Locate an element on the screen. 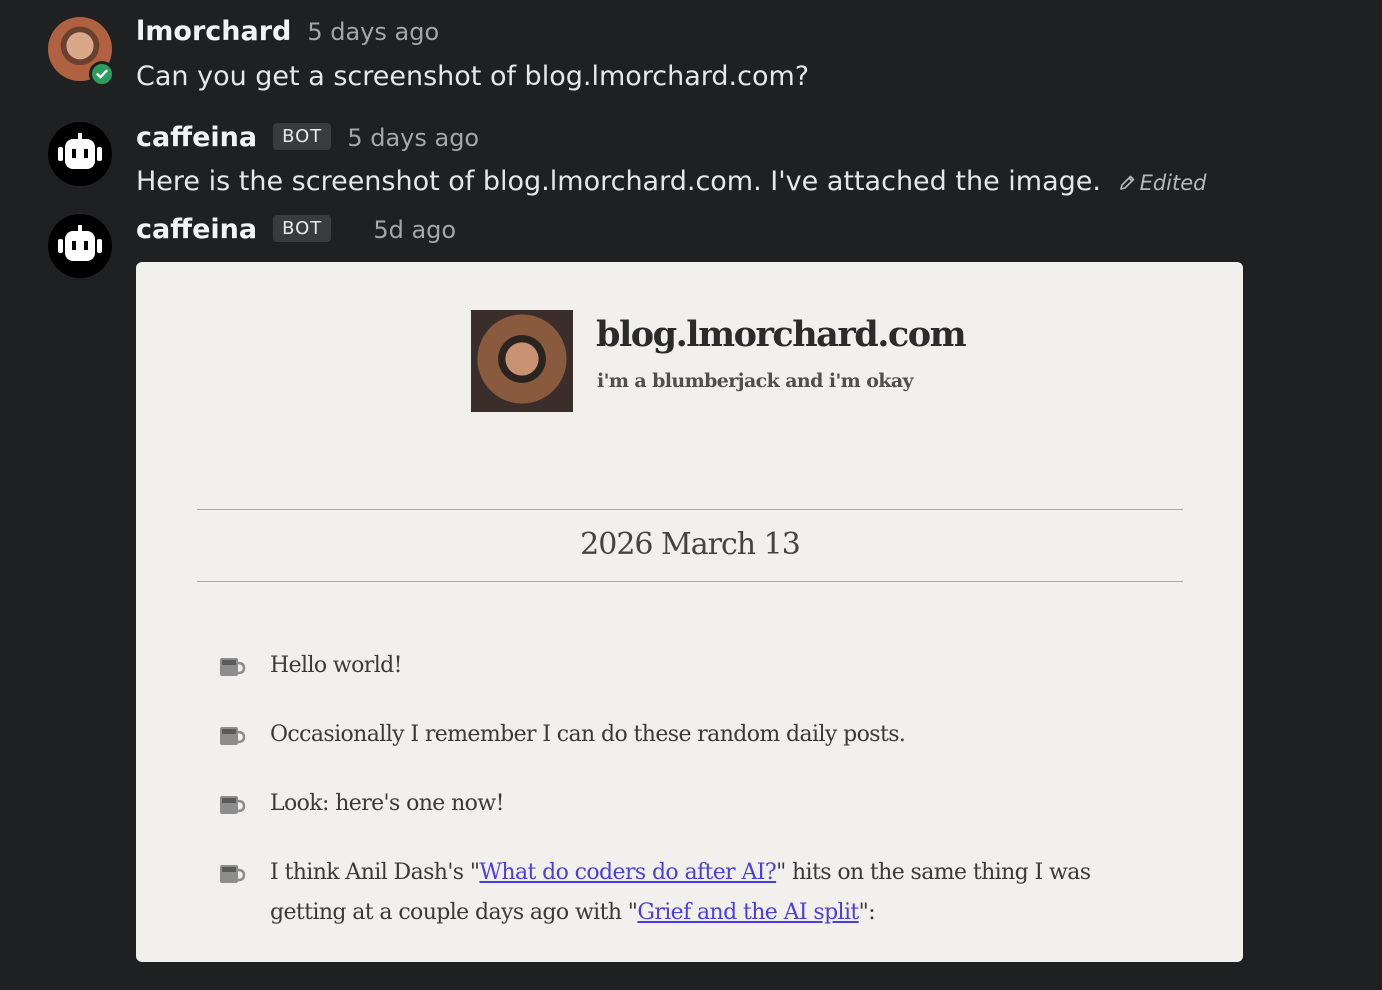 The width and height of the screenshot is (1382, 990). blog-title: blog.lmorchard.com is located at coordinates (781, 334).